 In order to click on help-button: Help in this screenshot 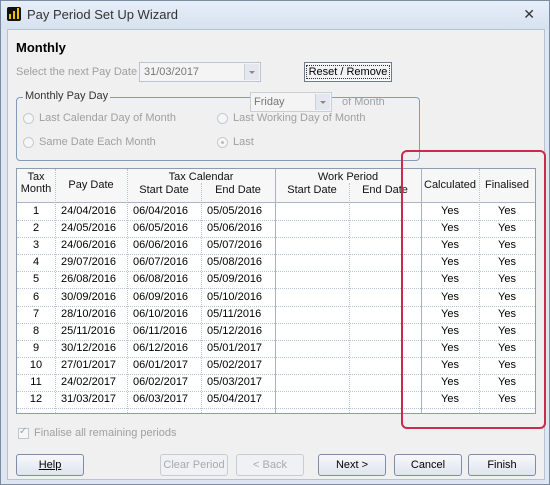, I will do `click(50, 465)`.